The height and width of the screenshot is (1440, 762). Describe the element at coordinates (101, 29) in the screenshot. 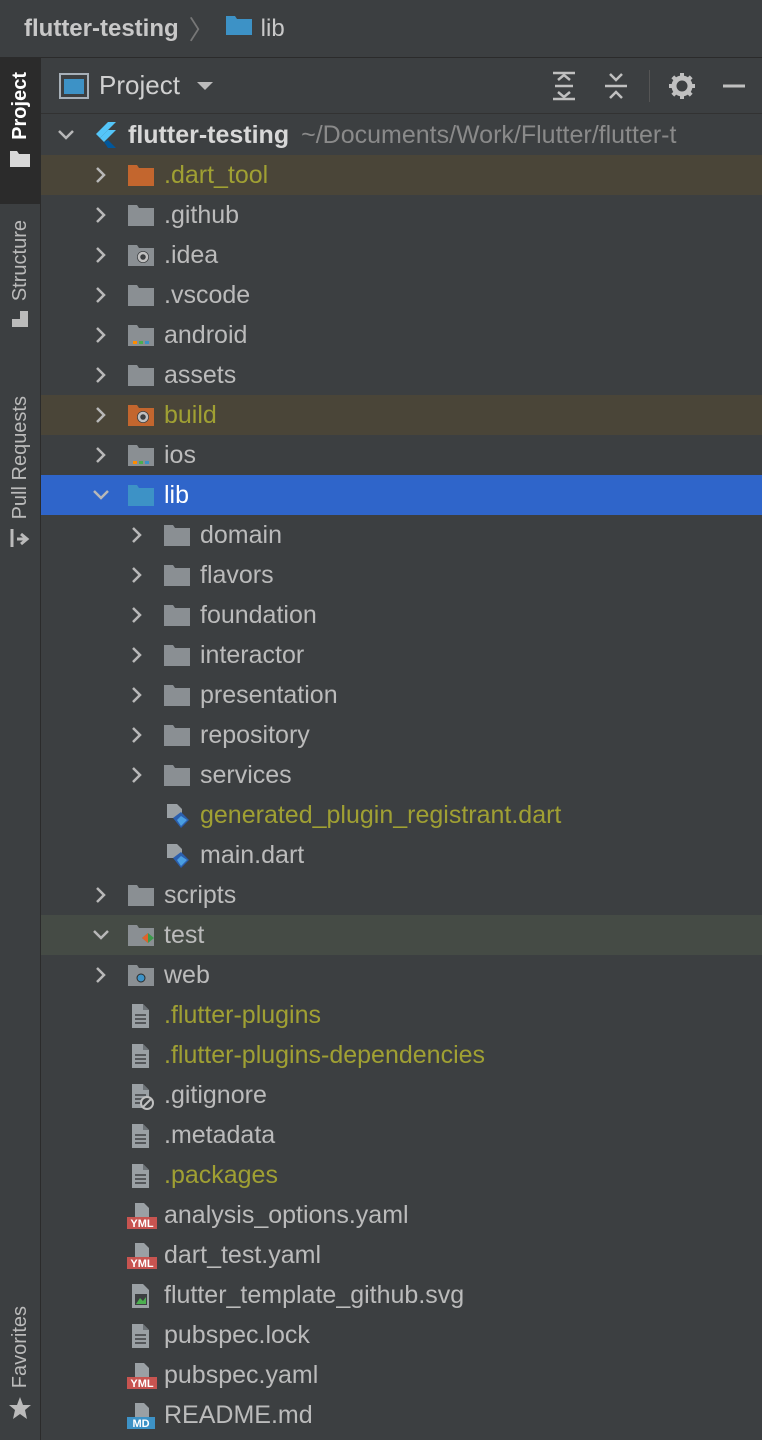

I see `breadcrumb-root: flutter-testing` at that location.